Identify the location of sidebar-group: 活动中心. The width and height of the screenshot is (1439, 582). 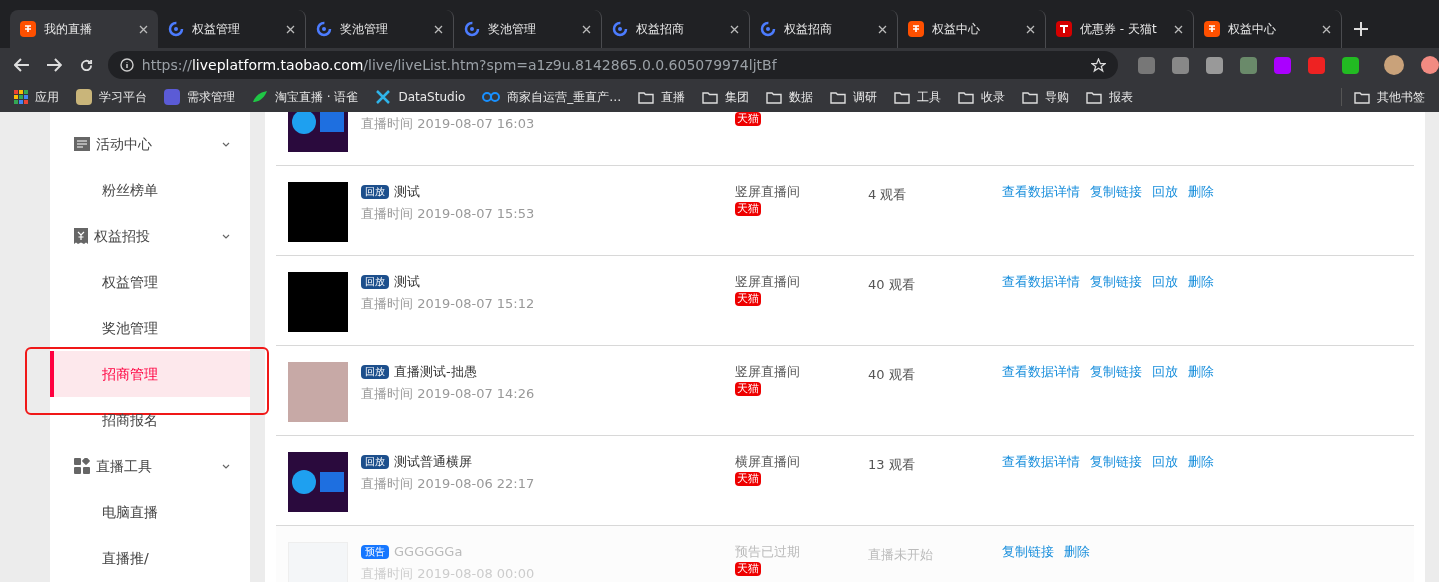
(150, 144).